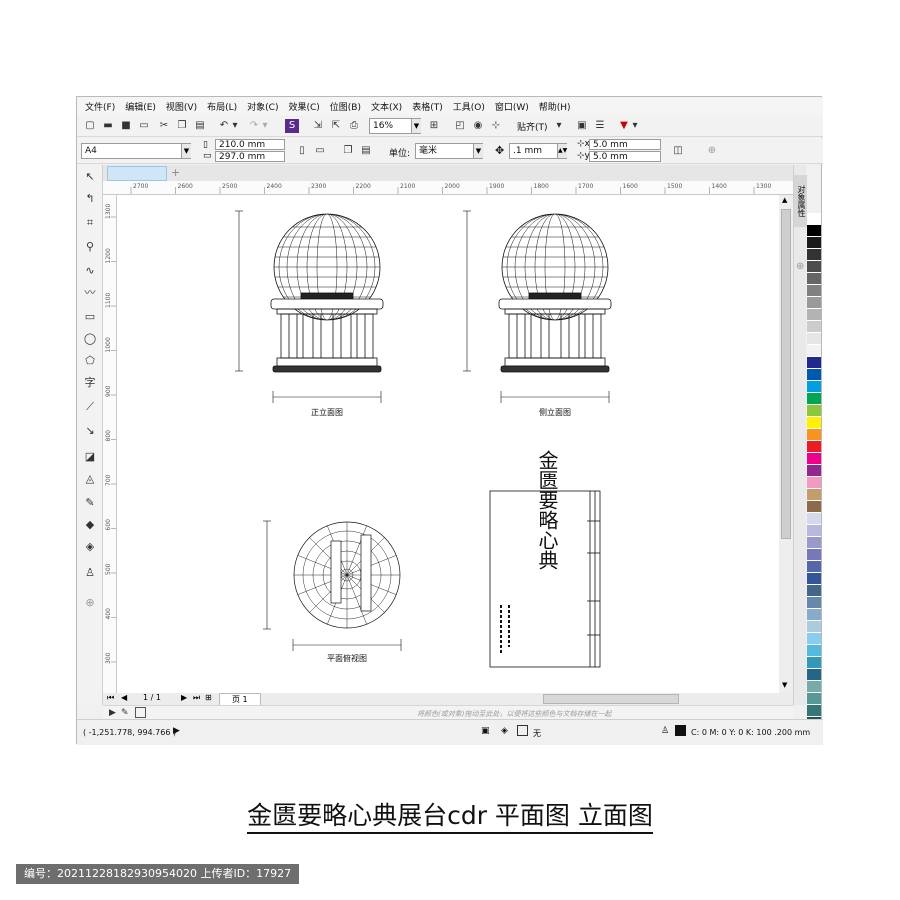  Describe the element at coordinates (186, 151) in the screenshot. I see `page-size-dropdown-icon: ▼` at that location.